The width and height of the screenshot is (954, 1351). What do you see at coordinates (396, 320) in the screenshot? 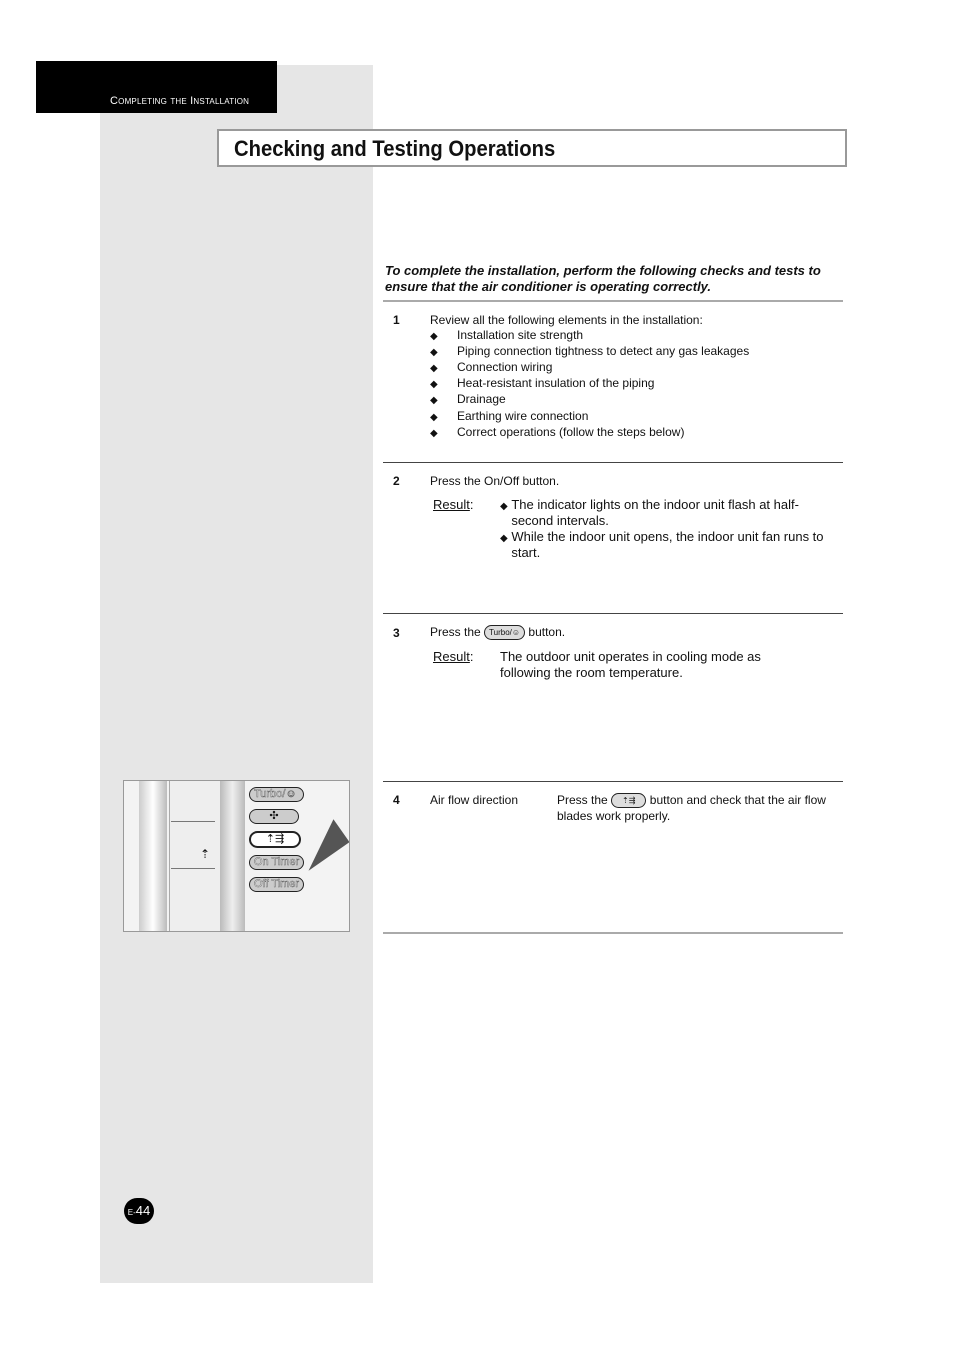
I see `step-number: 1` at bounding box center [396, 320].